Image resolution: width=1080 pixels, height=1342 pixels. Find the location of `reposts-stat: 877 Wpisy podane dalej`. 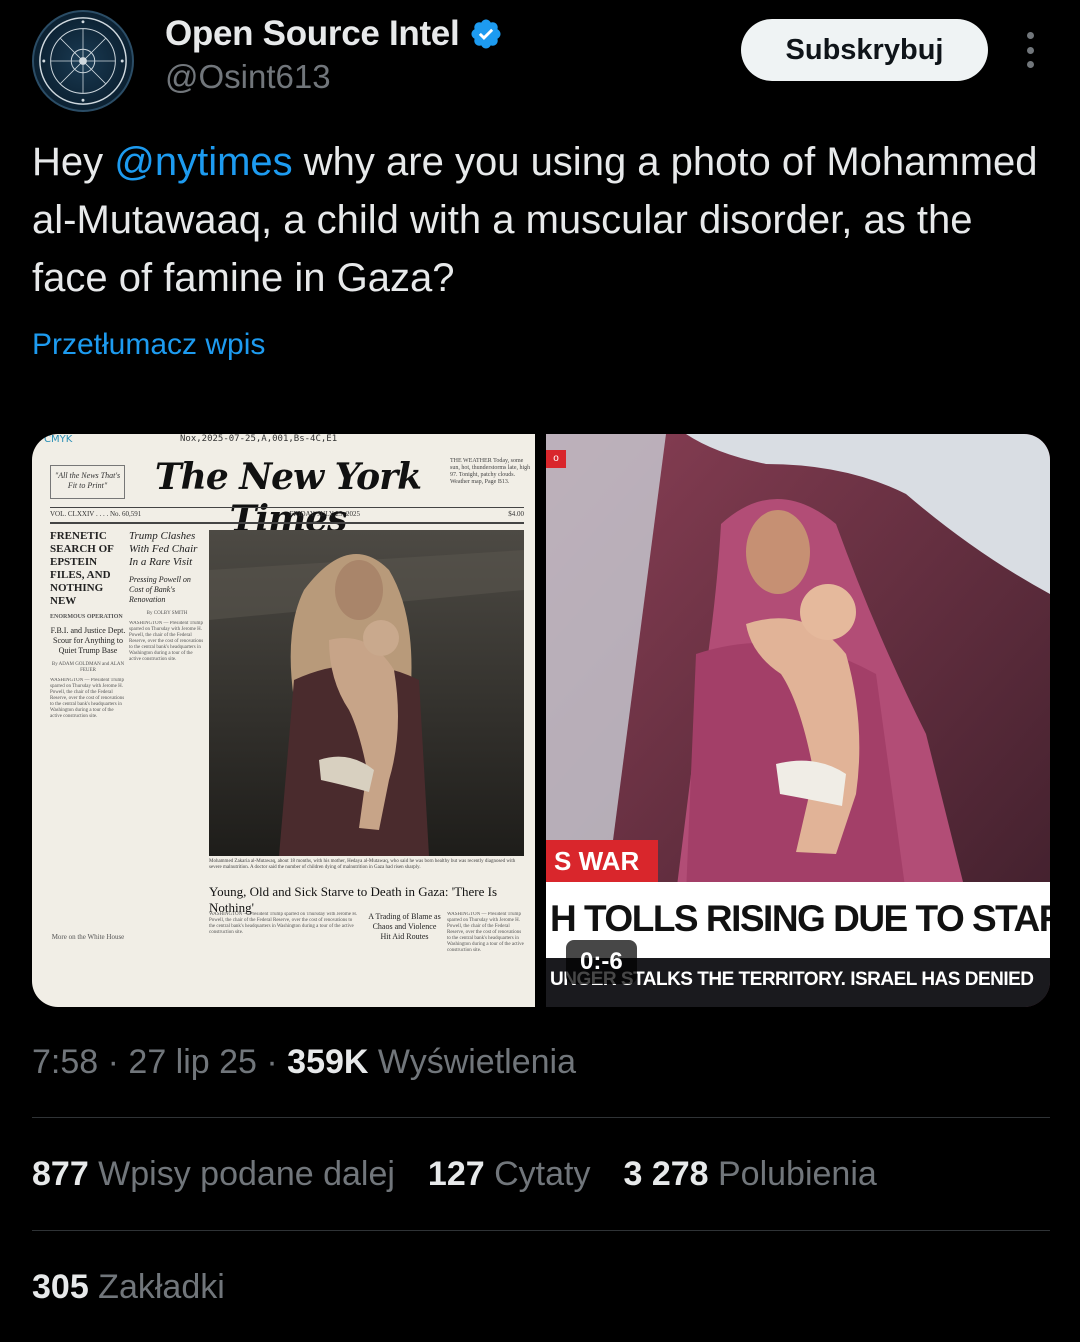

reposts-stat: 877 Wpisy podane dalej is located at coordinates (213, 1174).